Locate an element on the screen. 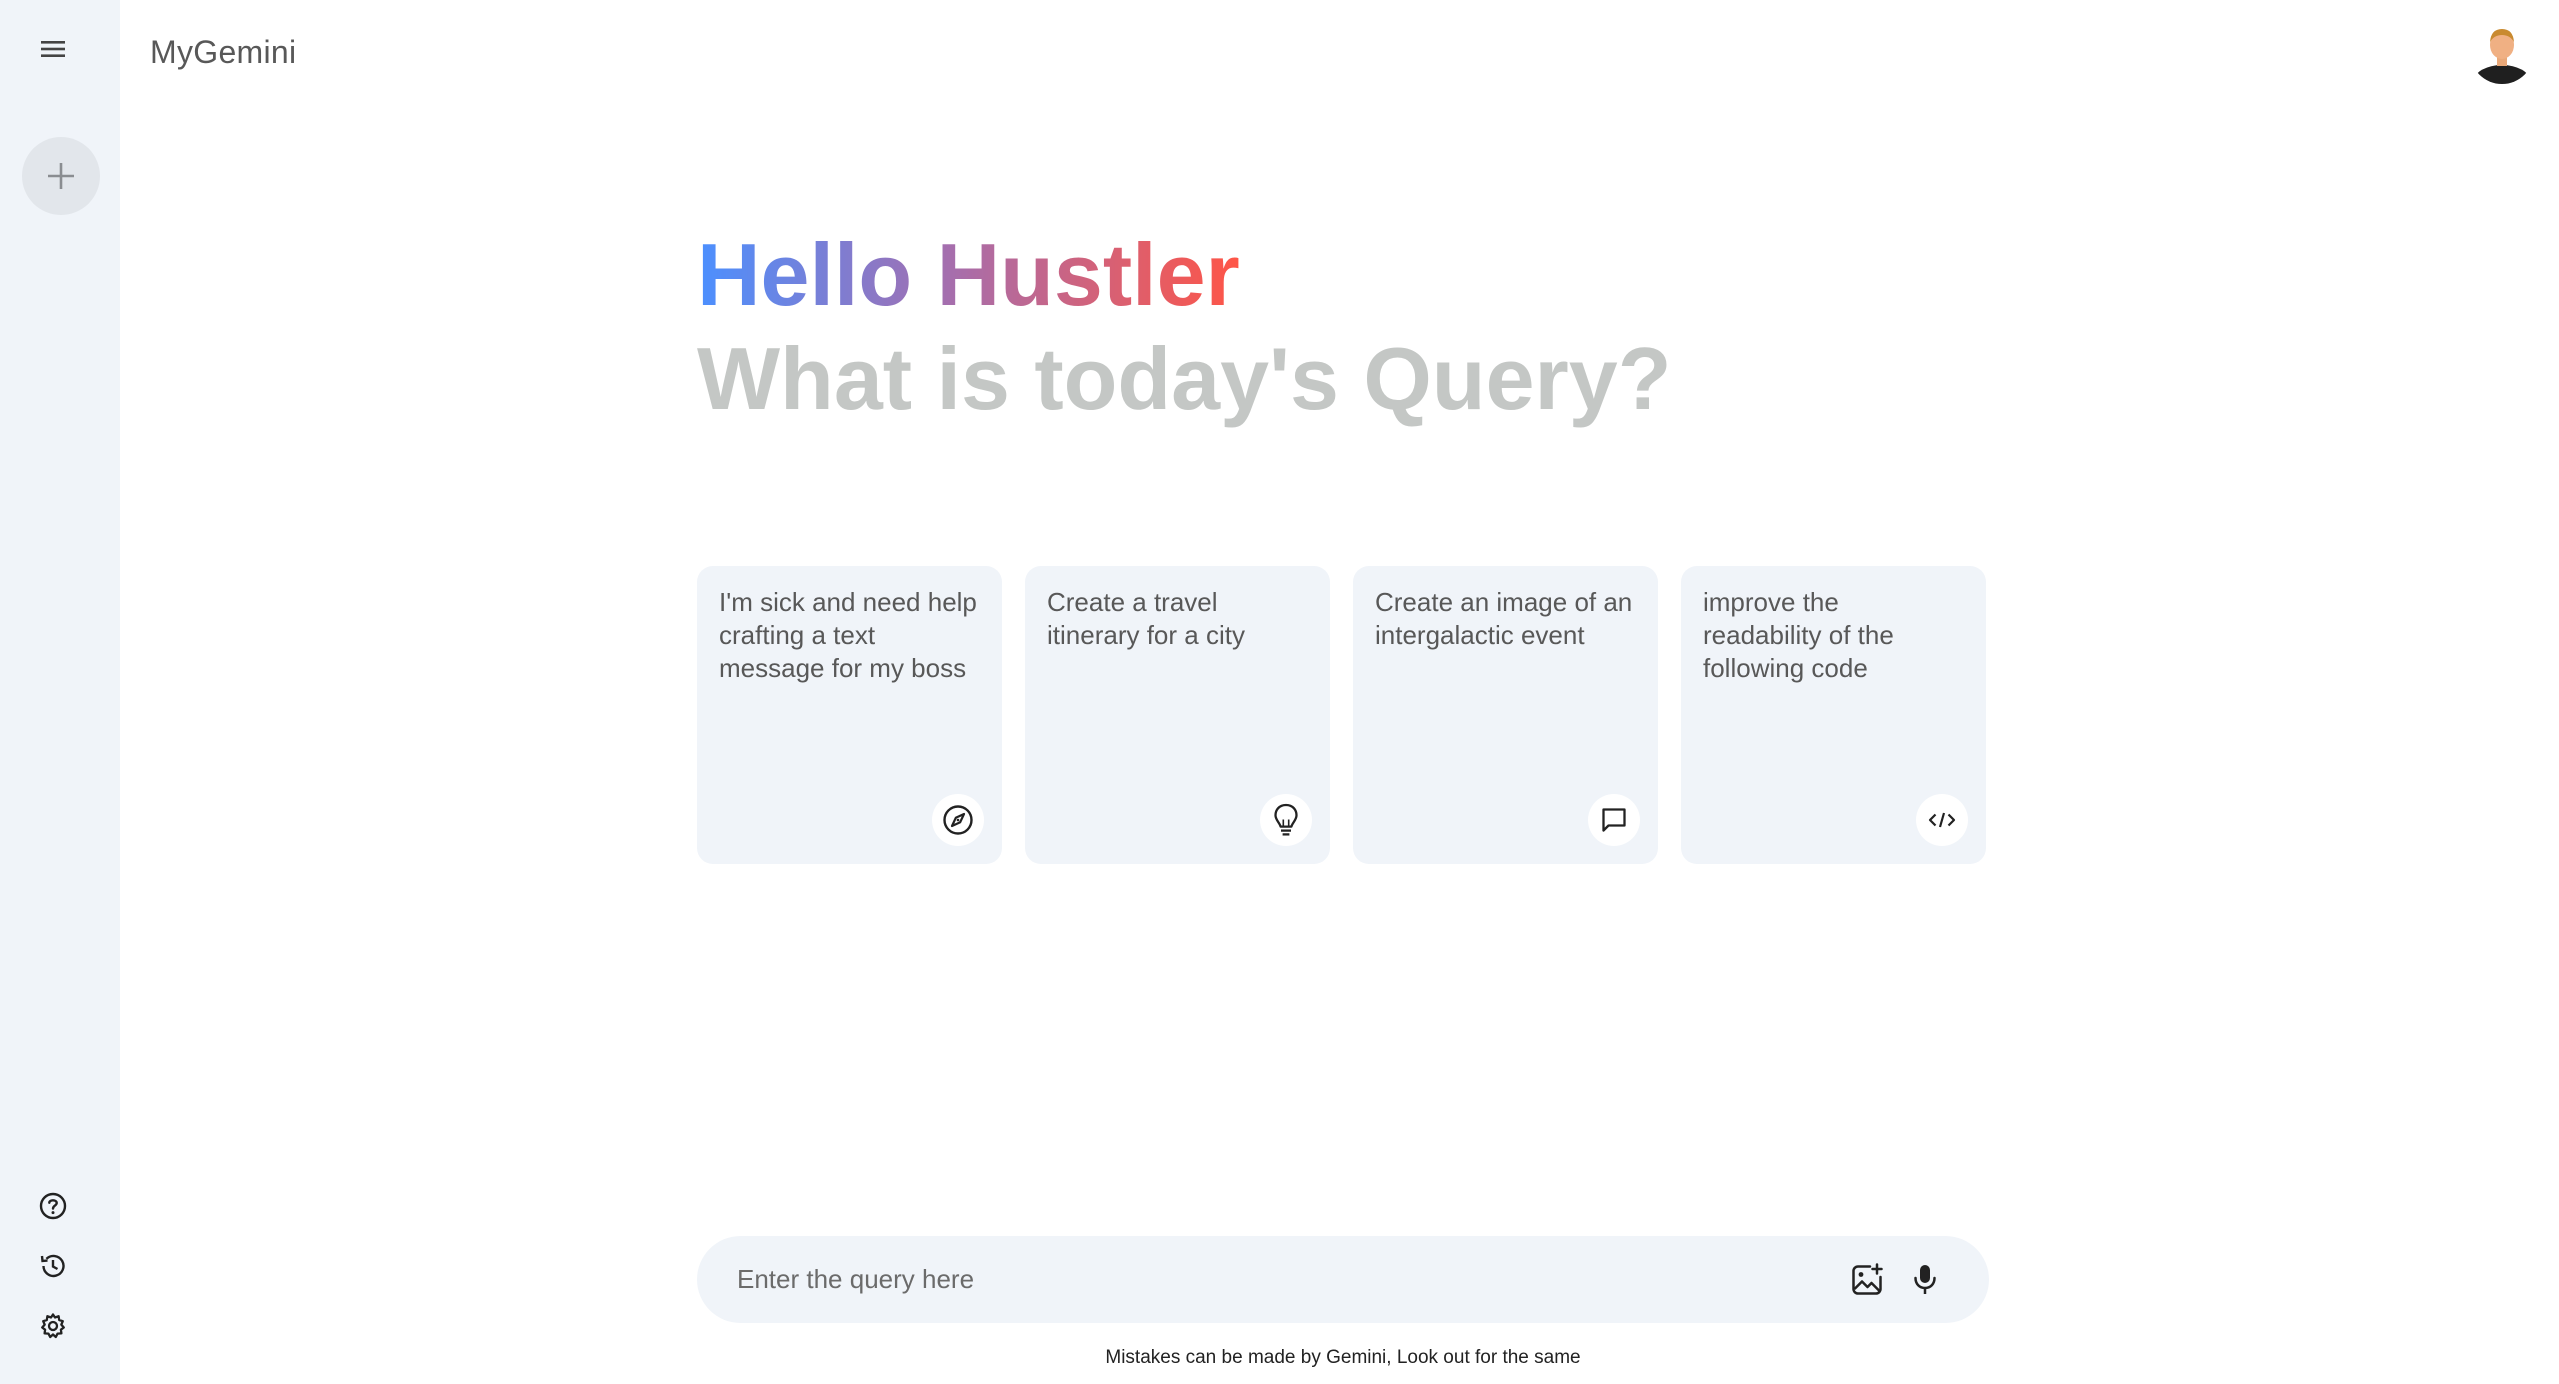 The width and height of the screenshot is (2559, 1384). plus-icon is located at coordinates (61, 176).